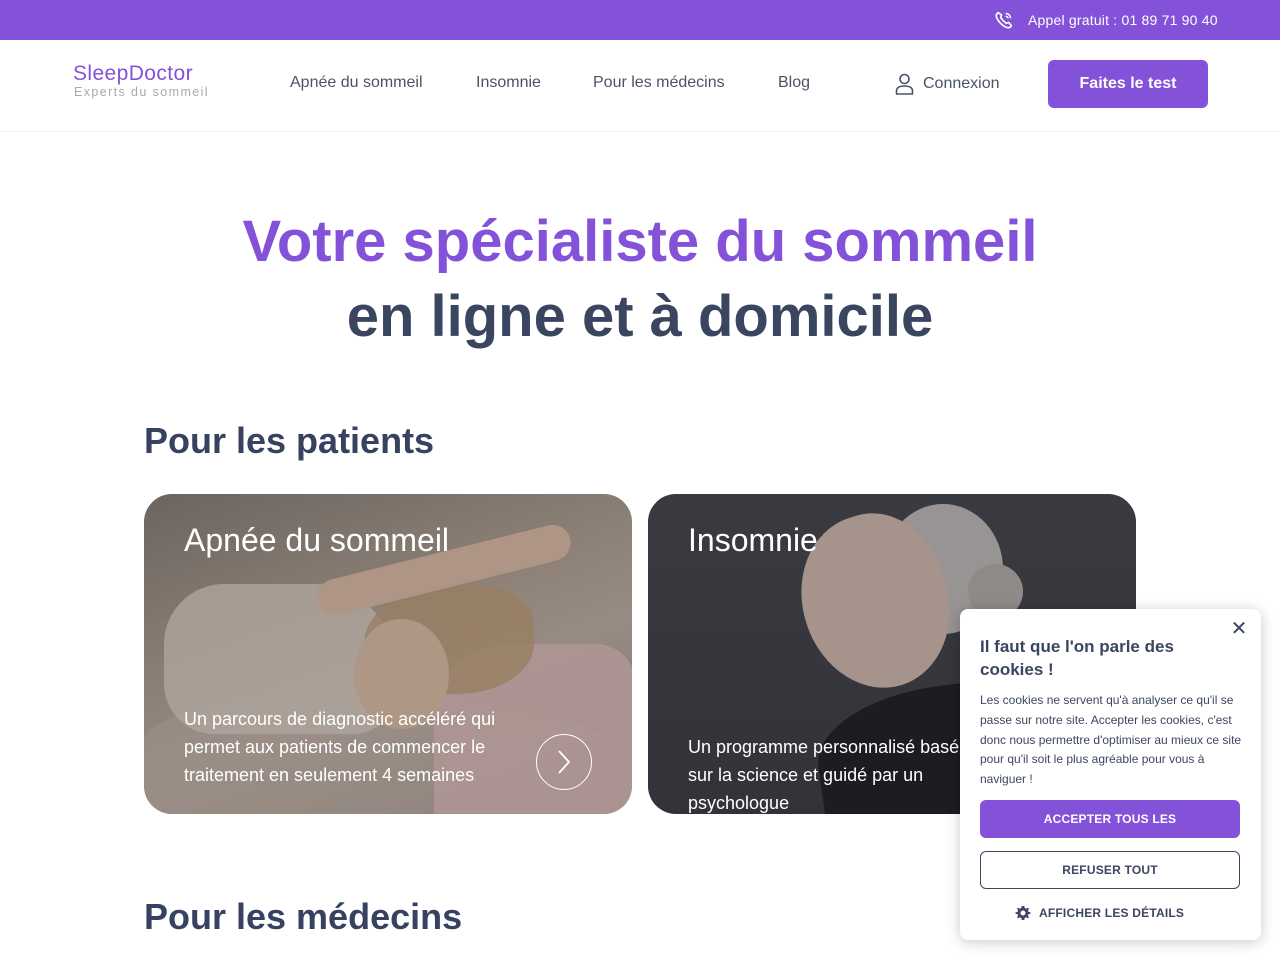  I want to click on free-call-phone-link: Appel gratuit : 01 89 71 90 40, so click(1123, 20).